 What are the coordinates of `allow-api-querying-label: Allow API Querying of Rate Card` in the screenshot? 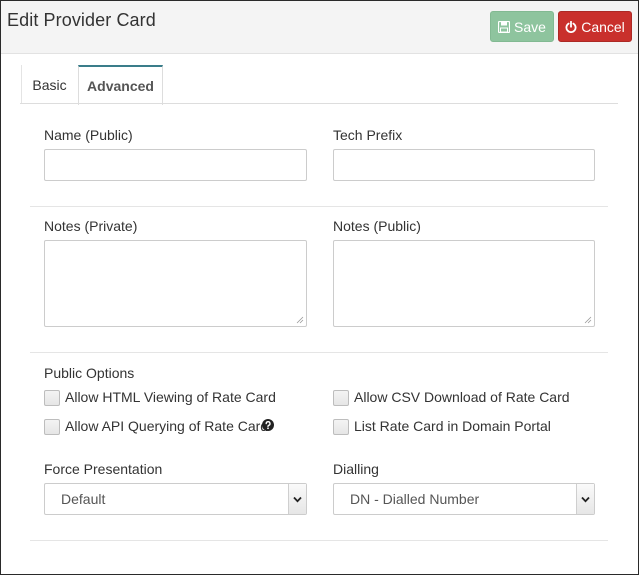 It's located at (167, 426).